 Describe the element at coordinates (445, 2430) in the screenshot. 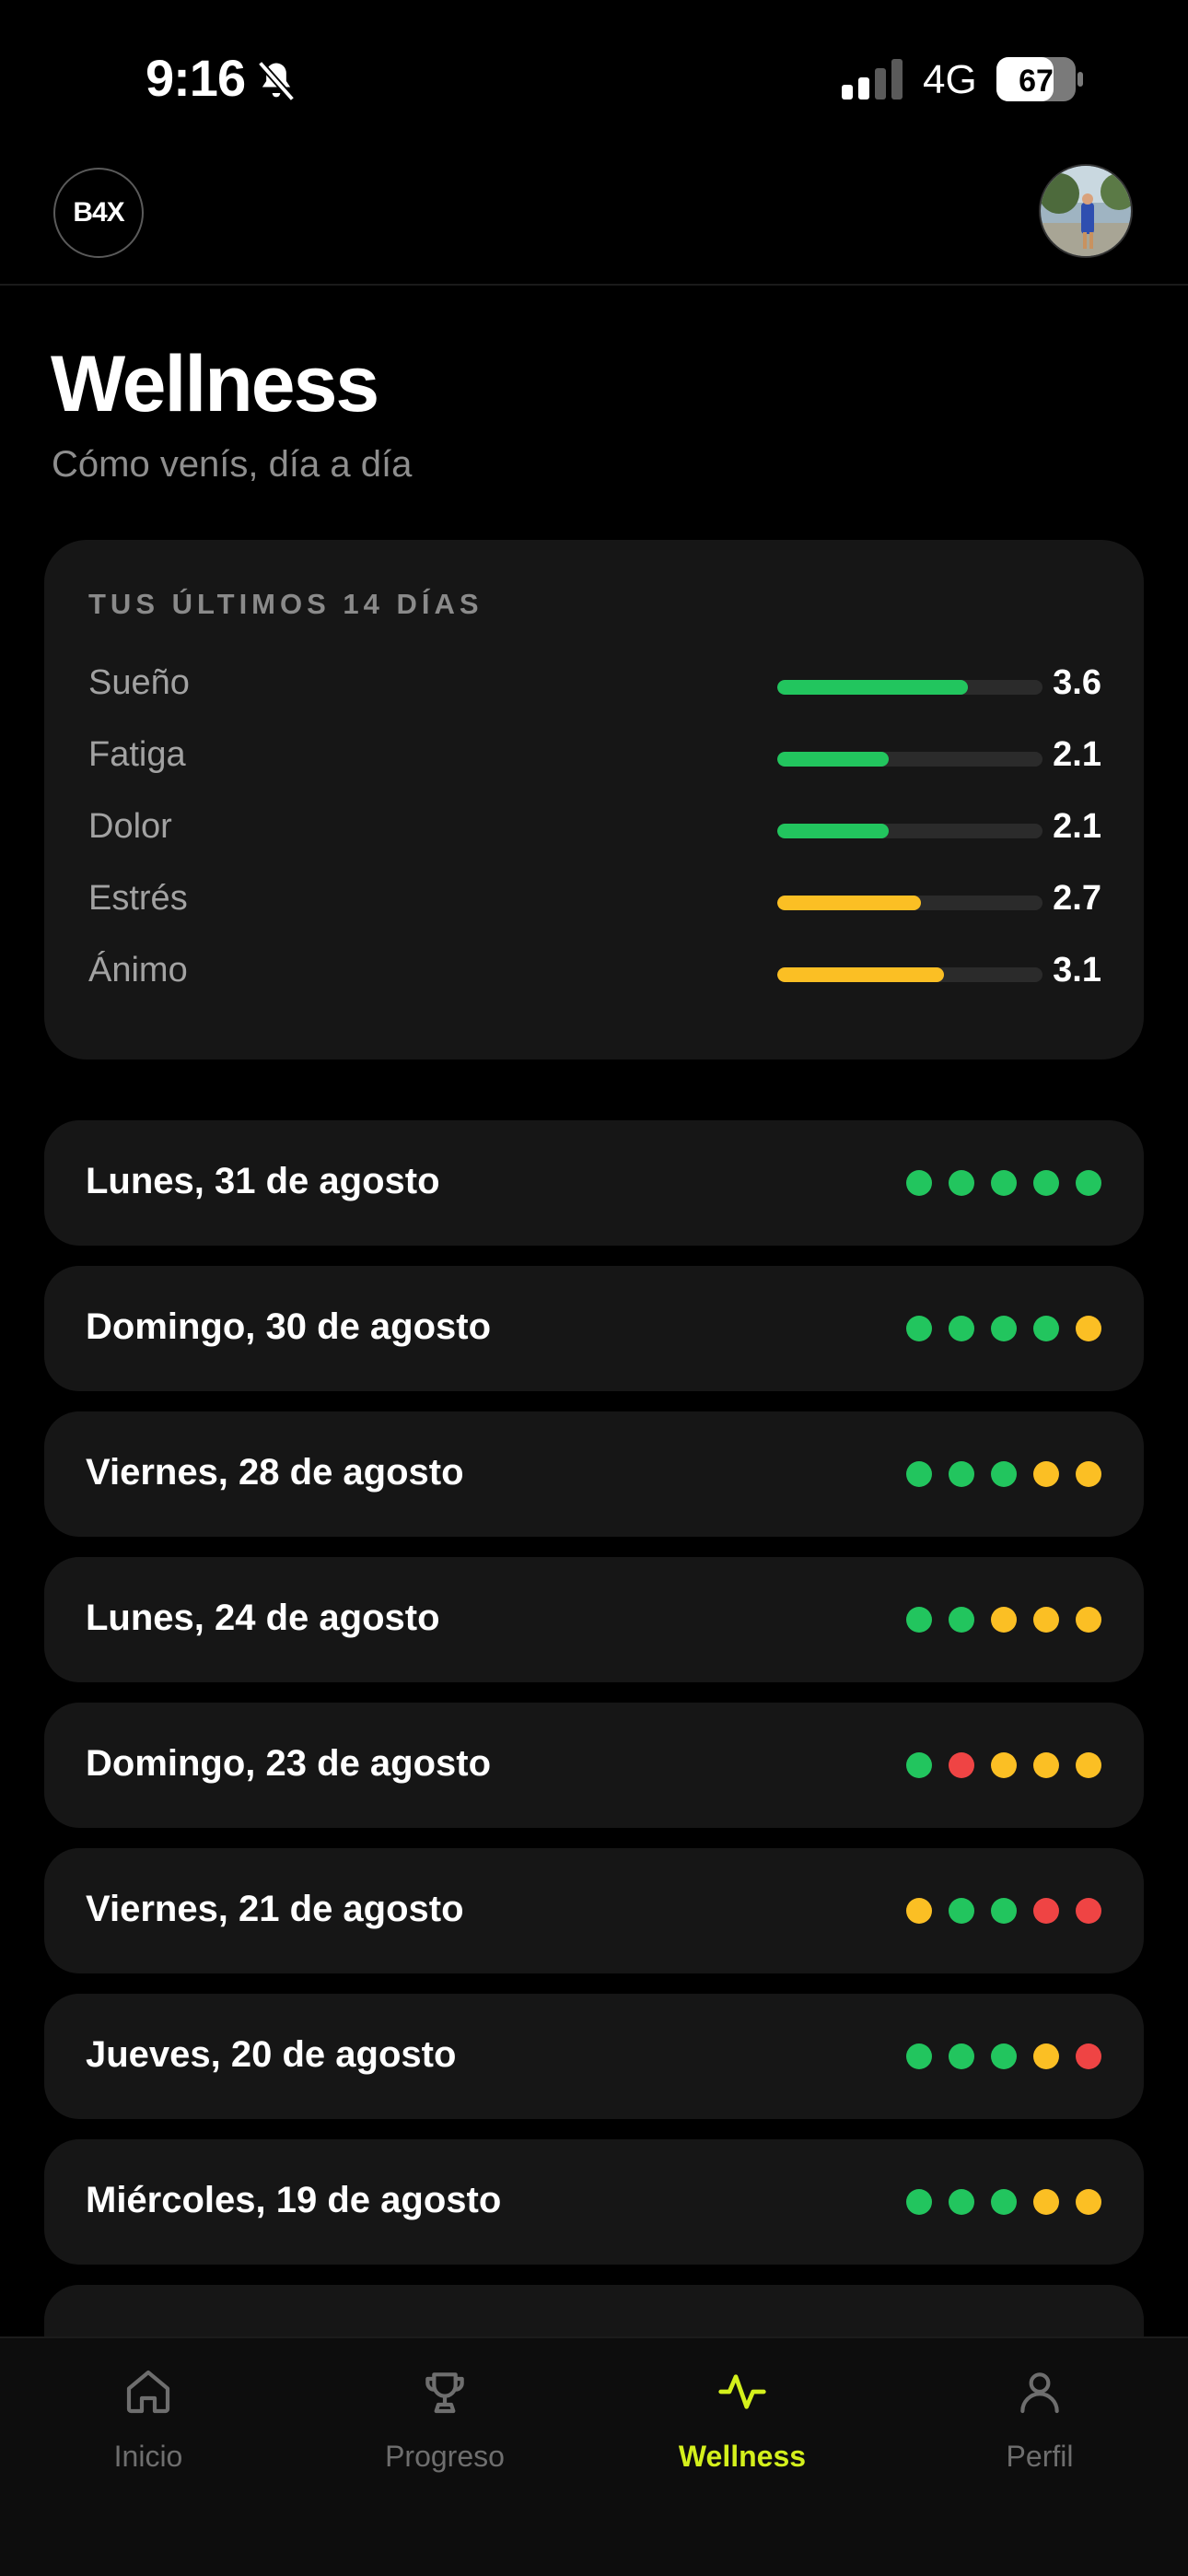

I see `tab-progreso: Progreso` at that location.